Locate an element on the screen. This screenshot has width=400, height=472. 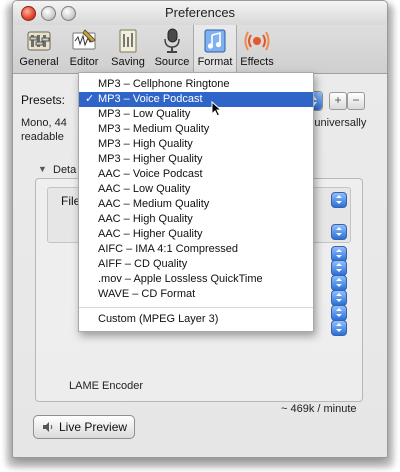
menu-item: AIFF – CD Quality is located at coordinates (196, 264).